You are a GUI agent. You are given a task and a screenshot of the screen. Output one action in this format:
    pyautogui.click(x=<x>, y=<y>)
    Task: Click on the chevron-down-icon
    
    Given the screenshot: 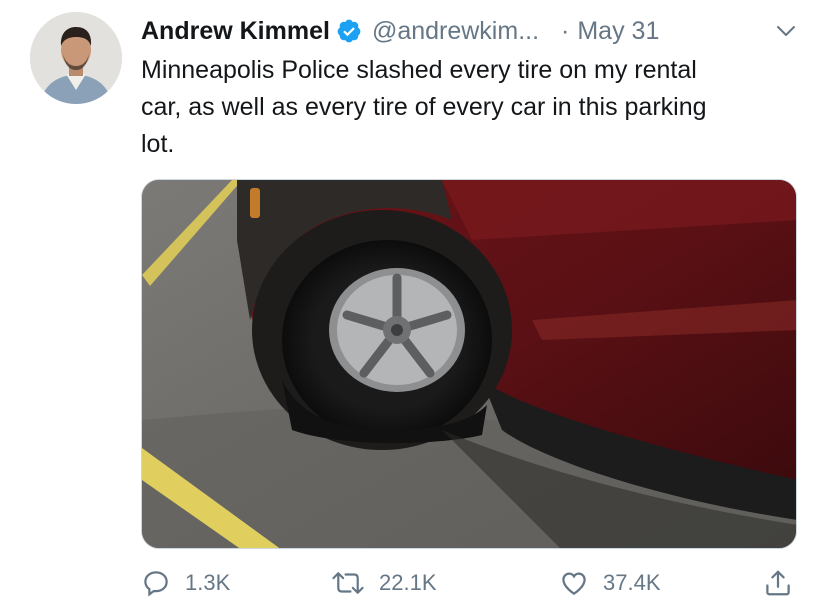 What is the action you would take?
    pyautogui.click(x=786, y=31)
    